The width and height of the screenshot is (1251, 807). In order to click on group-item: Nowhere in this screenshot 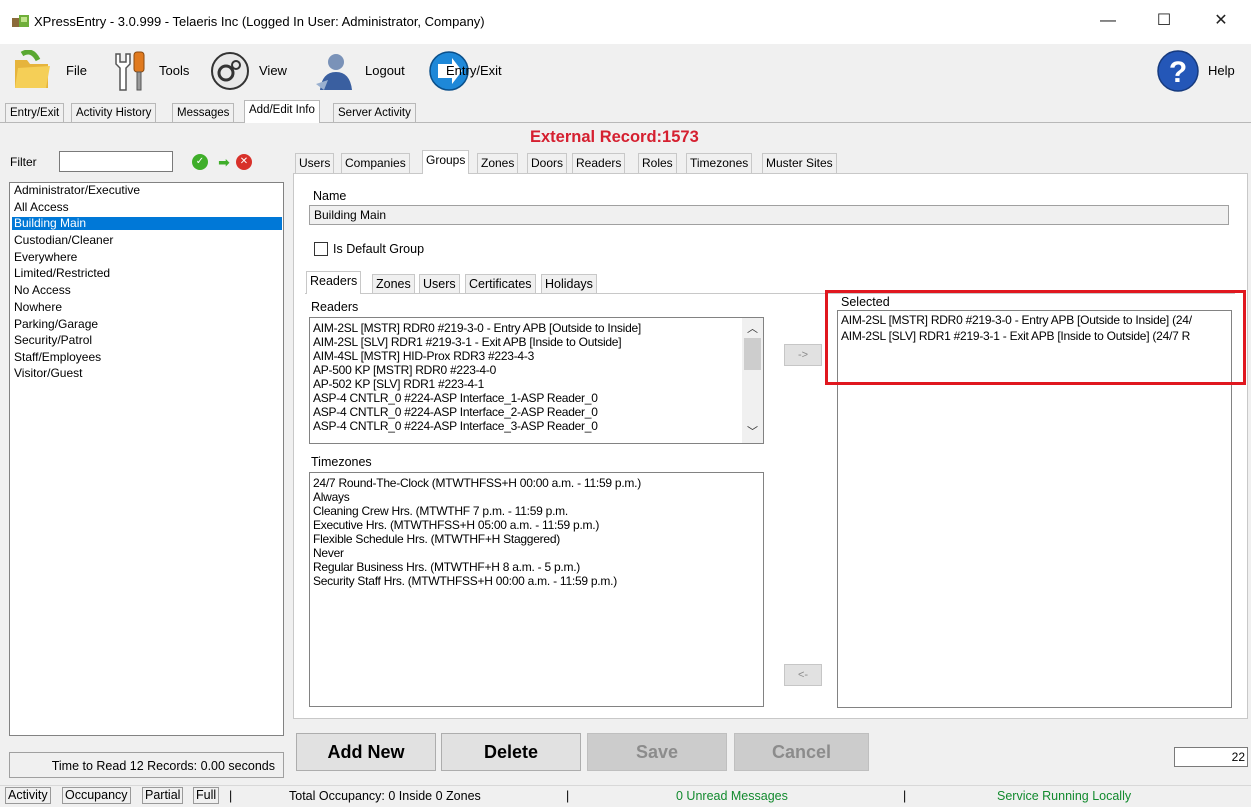, I will do `click(147, 307)`.